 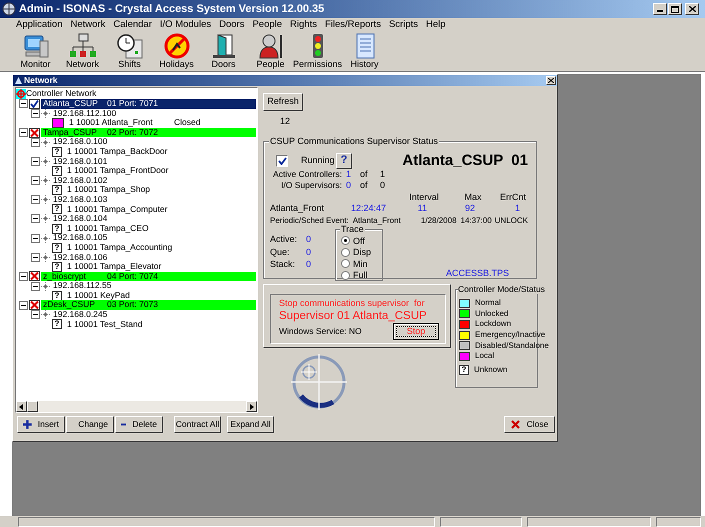 I want to click on action-button: Insert, so click(x=41, y=424).